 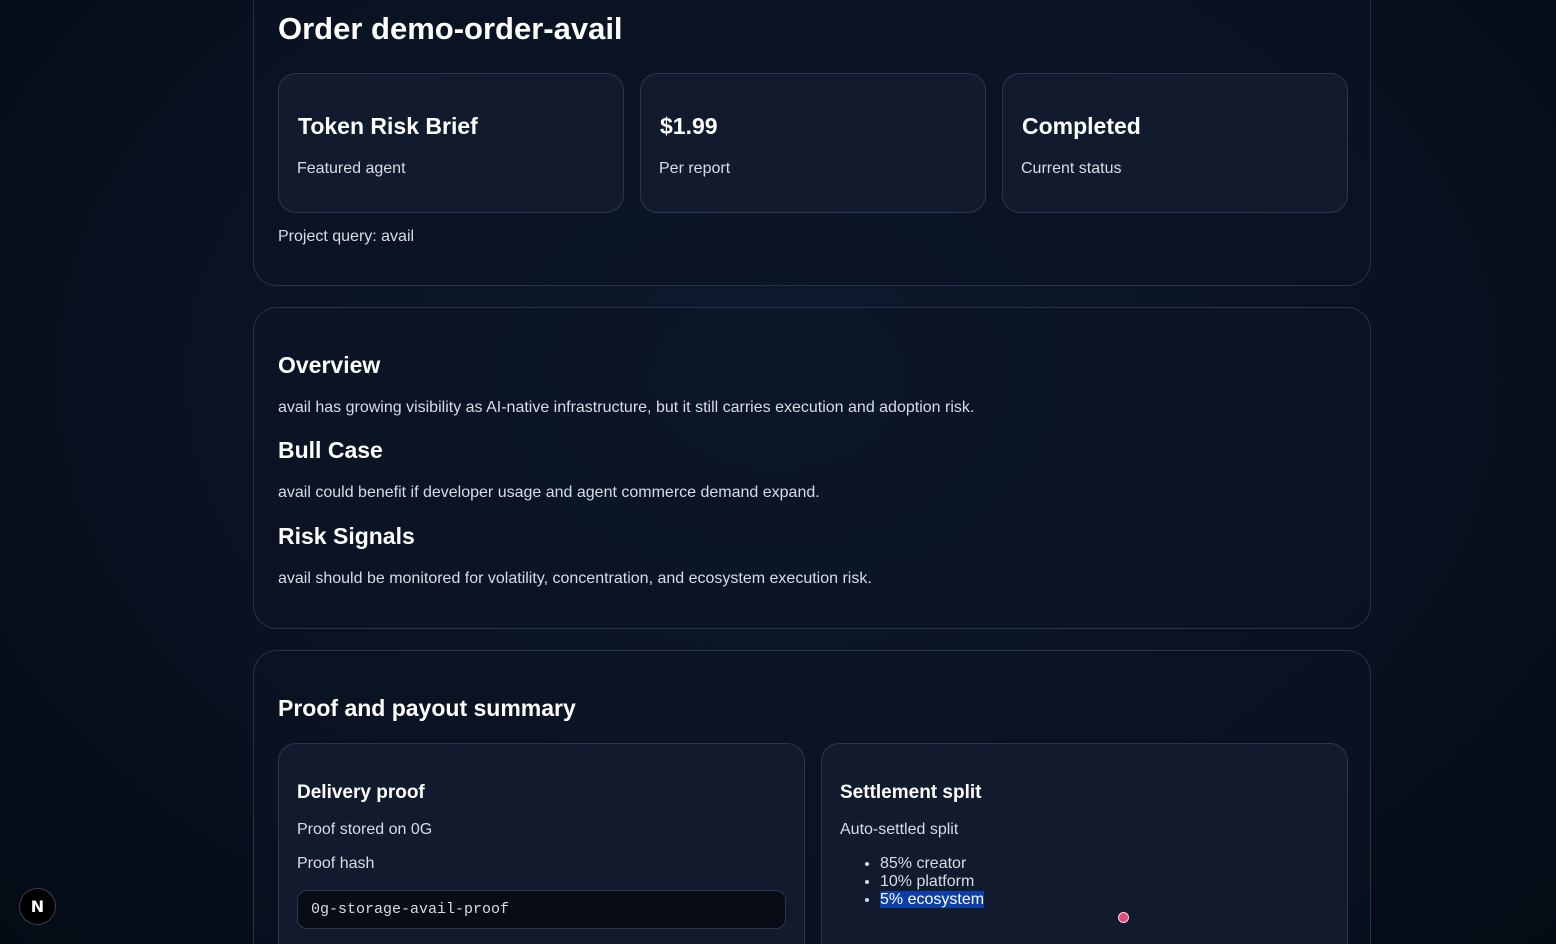 What do you see at coordinates (346, 536) in the screenshot?
I see `risk-signals-heading: Risk Signals` at bounding box center [346, 536].